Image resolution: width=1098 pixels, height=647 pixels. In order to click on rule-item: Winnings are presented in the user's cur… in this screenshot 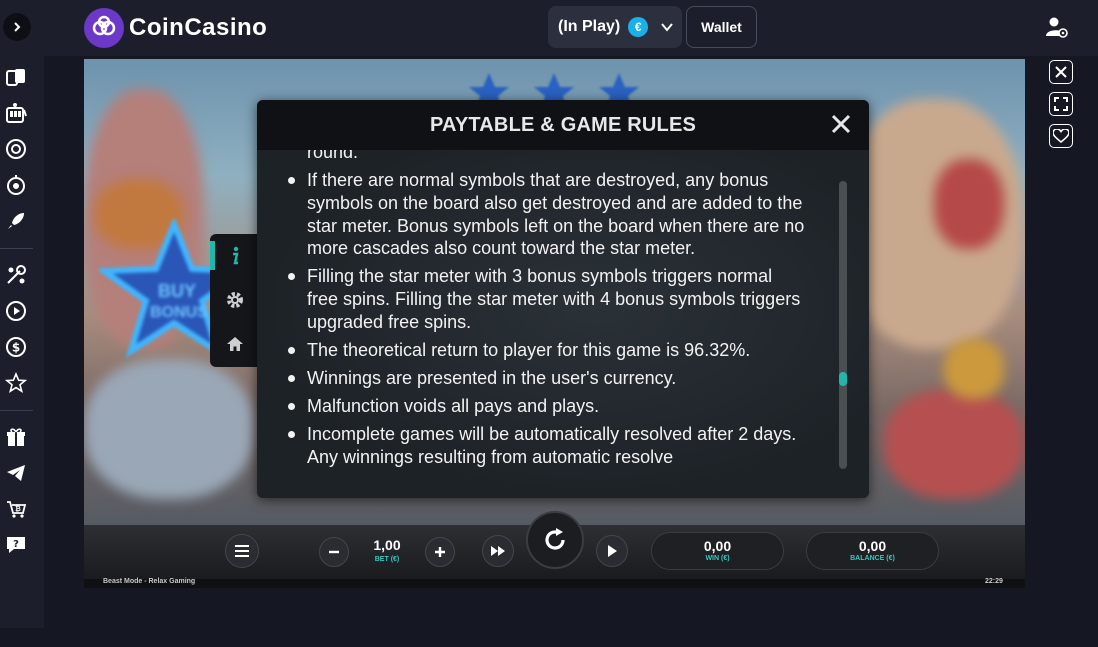, I will do `click(545, 378)`.